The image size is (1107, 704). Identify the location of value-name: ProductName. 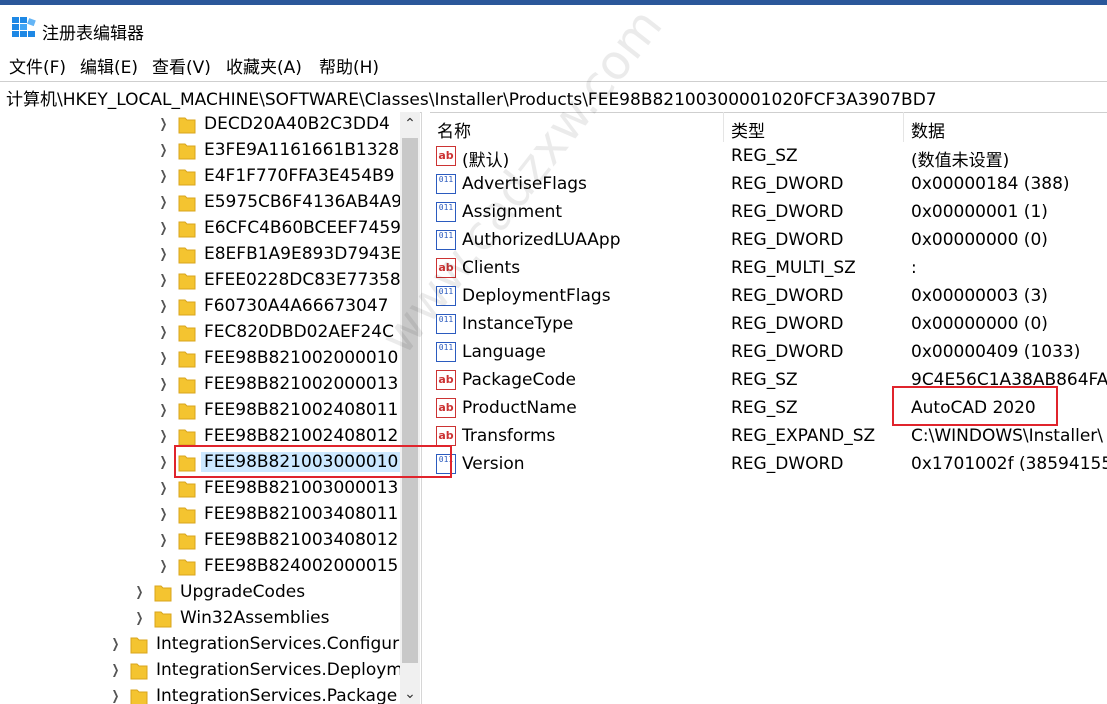
(519, 408).